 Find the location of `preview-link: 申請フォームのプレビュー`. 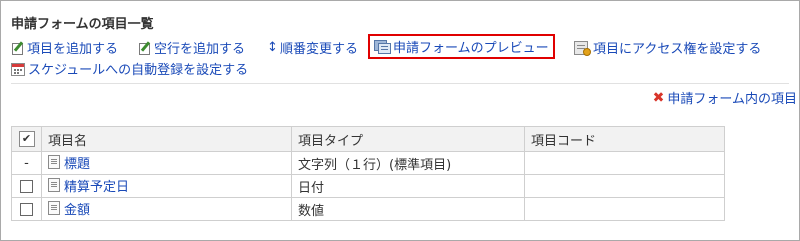

preview-link: 申請フォームのプレビュー is located at coordinates (461, 46).